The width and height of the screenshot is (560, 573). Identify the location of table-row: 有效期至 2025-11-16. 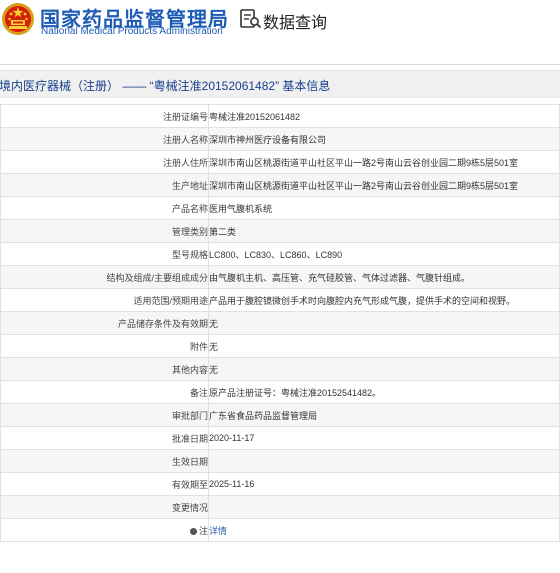
(280, 484).